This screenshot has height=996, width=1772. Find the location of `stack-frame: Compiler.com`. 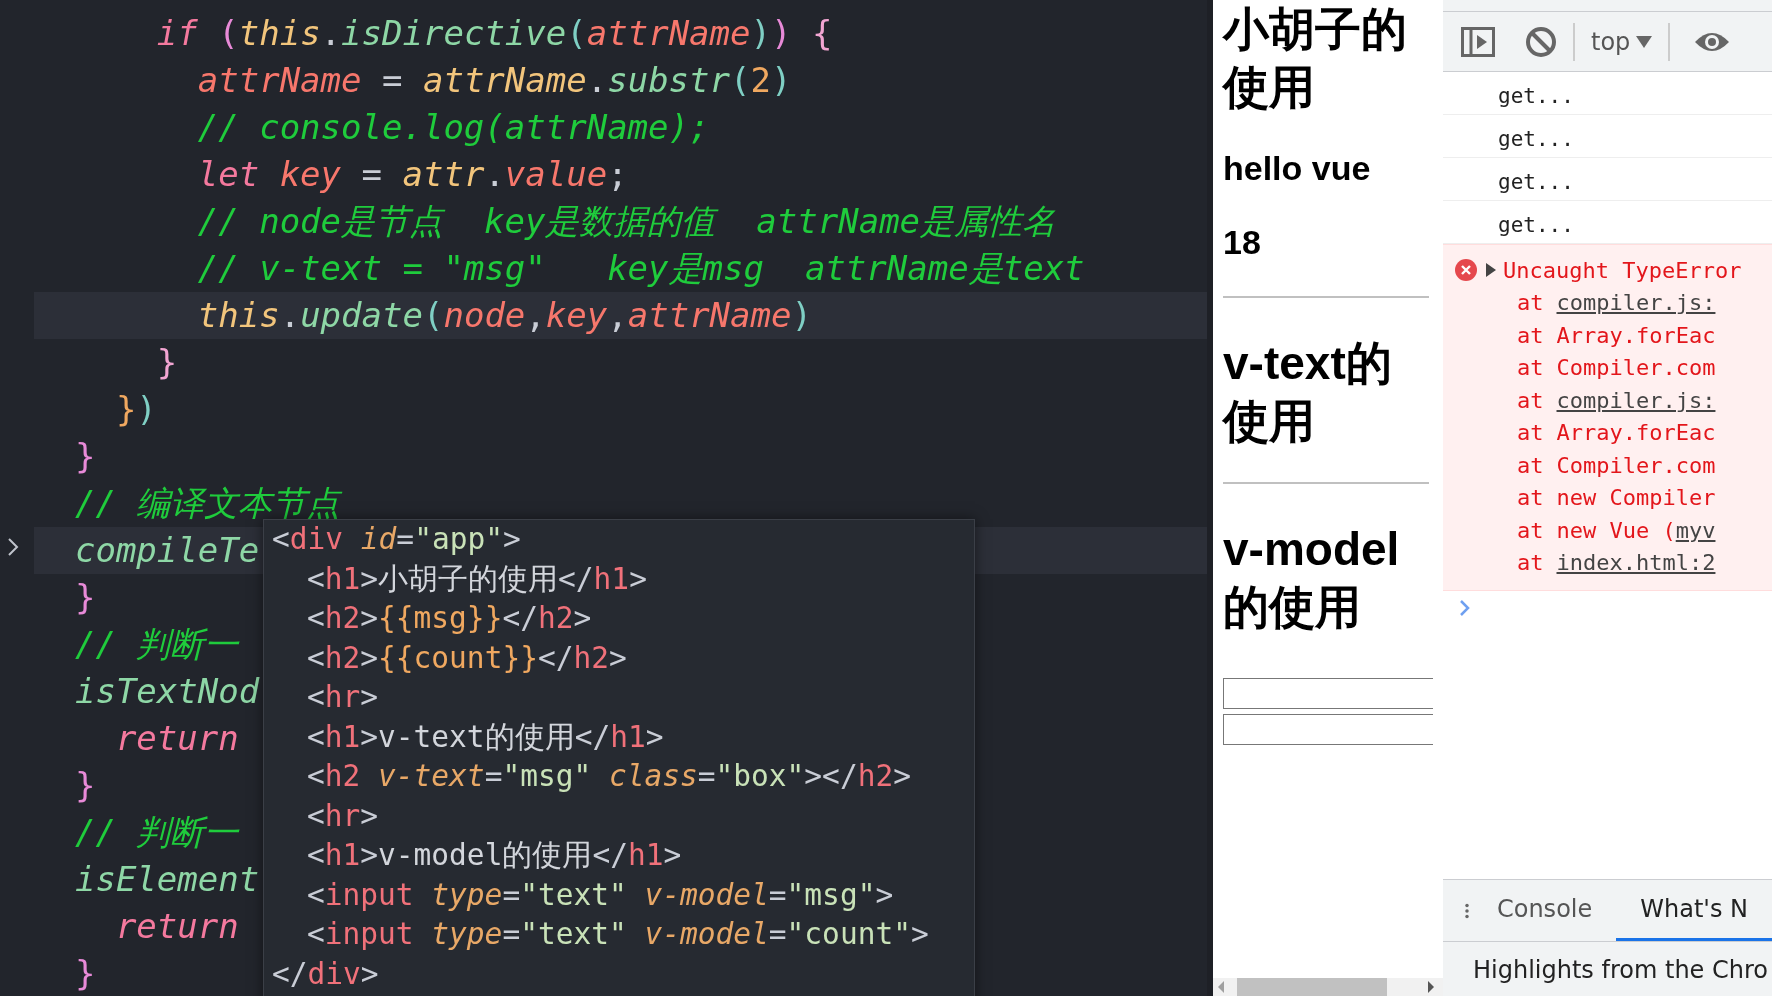

stack-frame: Compiler.com is located at coordinates (1636, 465).